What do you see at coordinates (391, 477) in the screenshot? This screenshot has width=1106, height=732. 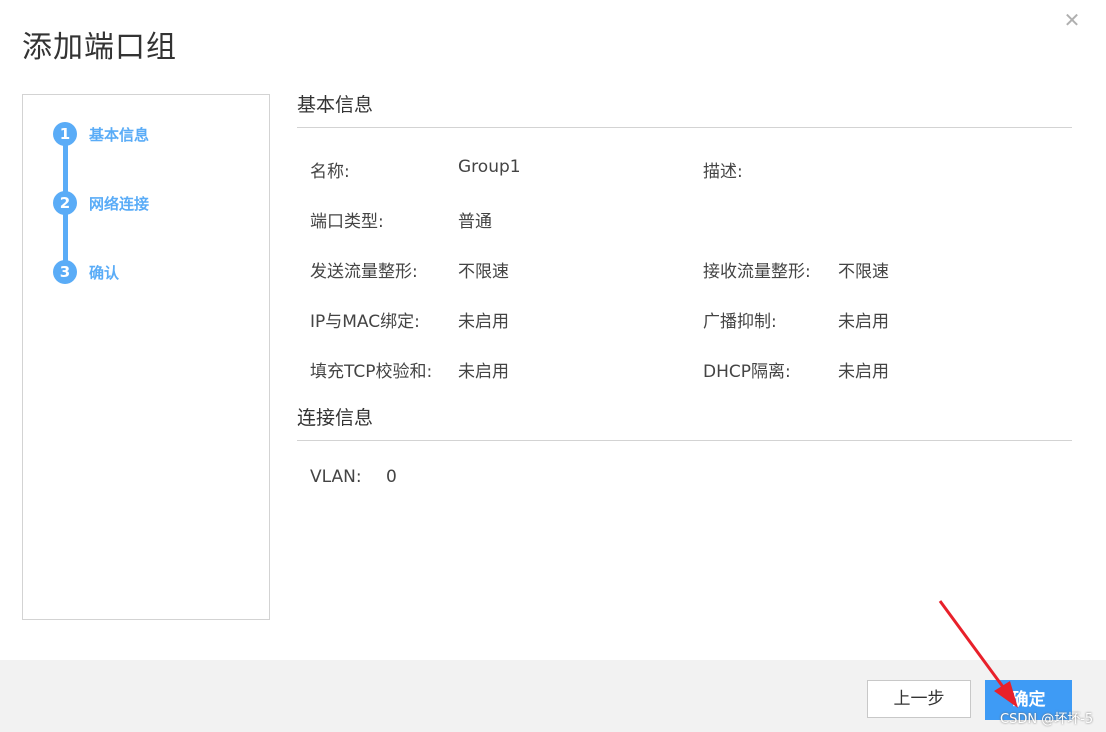 I see `vlan-value: 0` at bounding box center [391, 477].